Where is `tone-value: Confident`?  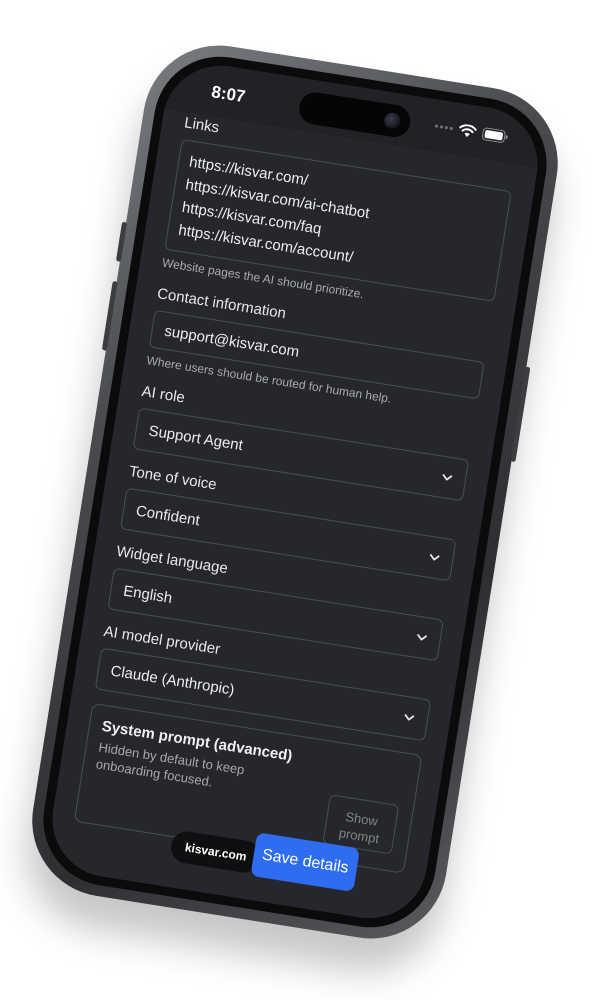 tone-value: Confident is located at coordinates (167, 516).